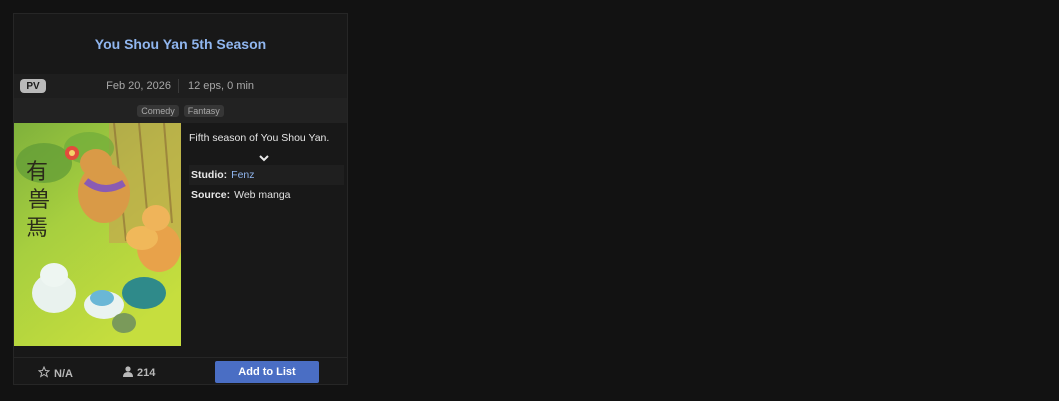 The height and width of the screenshot is (401, 1059). Describe the element at coordinates (266, 175) in the screenshot. I see `studio-row: Studio: Fenz` at that location.